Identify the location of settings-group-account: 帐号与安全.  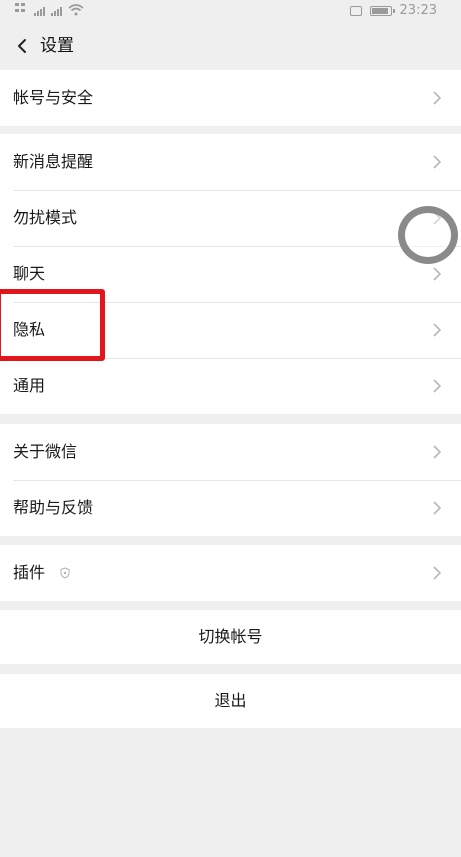
(230, 98).